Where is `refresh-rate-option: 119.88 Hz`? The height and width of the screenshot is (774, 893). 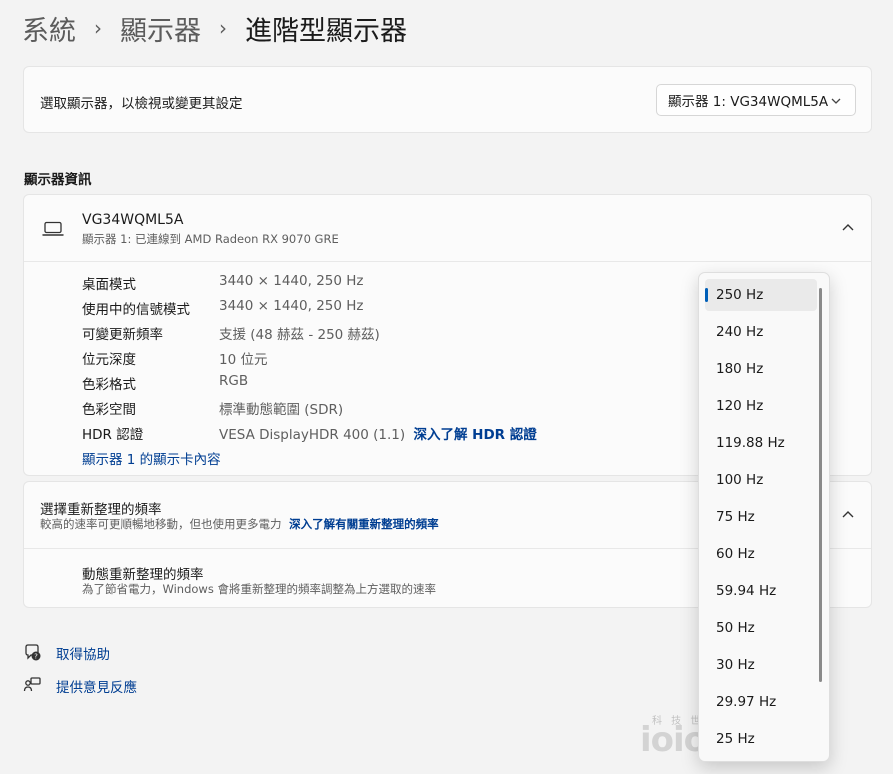 refresh-rate-option: 119.88 Hz is located at coordinates (761, 443).